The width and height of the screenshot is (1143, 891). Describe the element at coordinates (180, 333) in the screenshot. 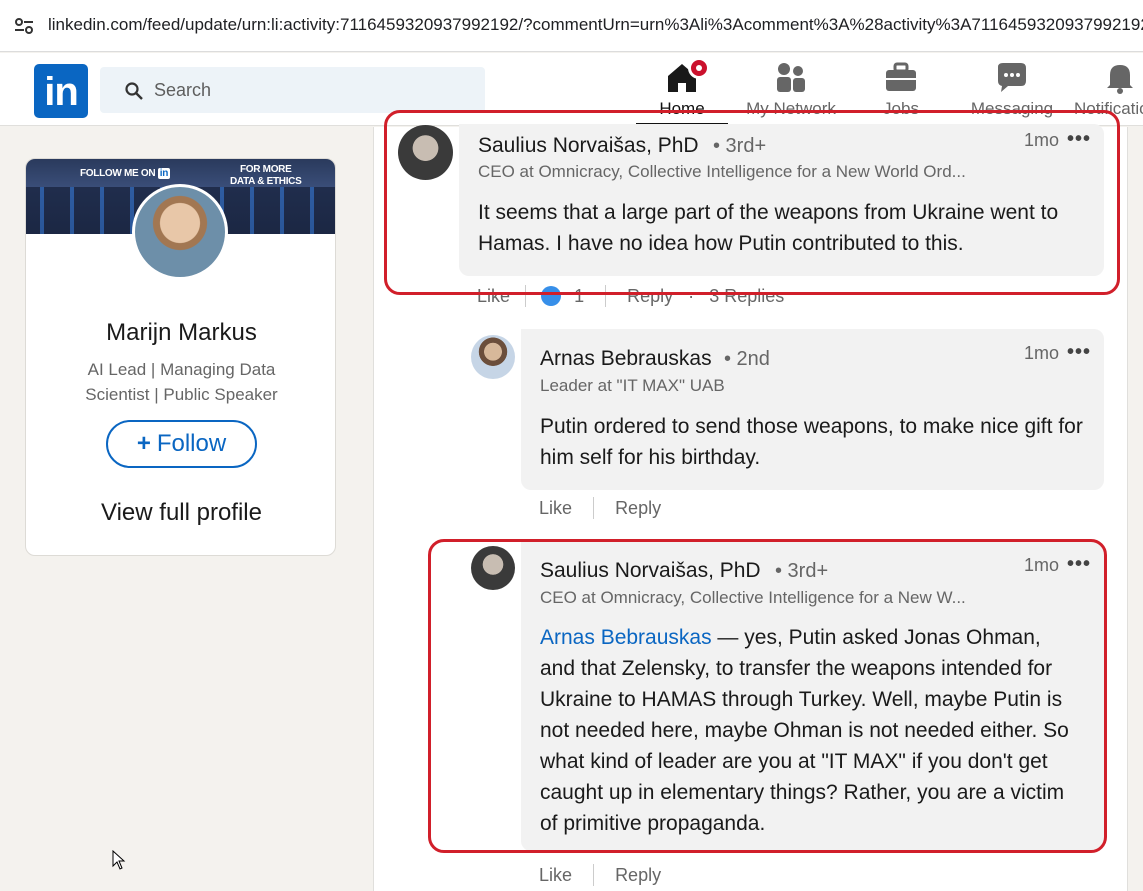

I see `profile-name: Marijn Markus` at that location.